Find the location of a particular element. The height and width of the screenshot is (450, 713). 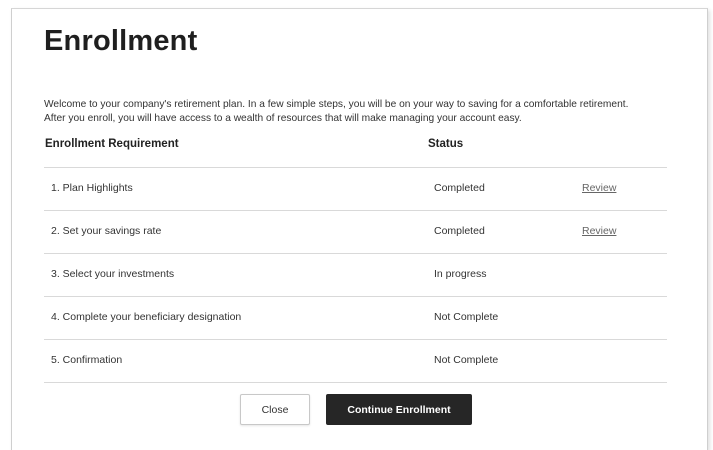

row-requirement: 5. Confirmation is located at coordinates (87, 360).